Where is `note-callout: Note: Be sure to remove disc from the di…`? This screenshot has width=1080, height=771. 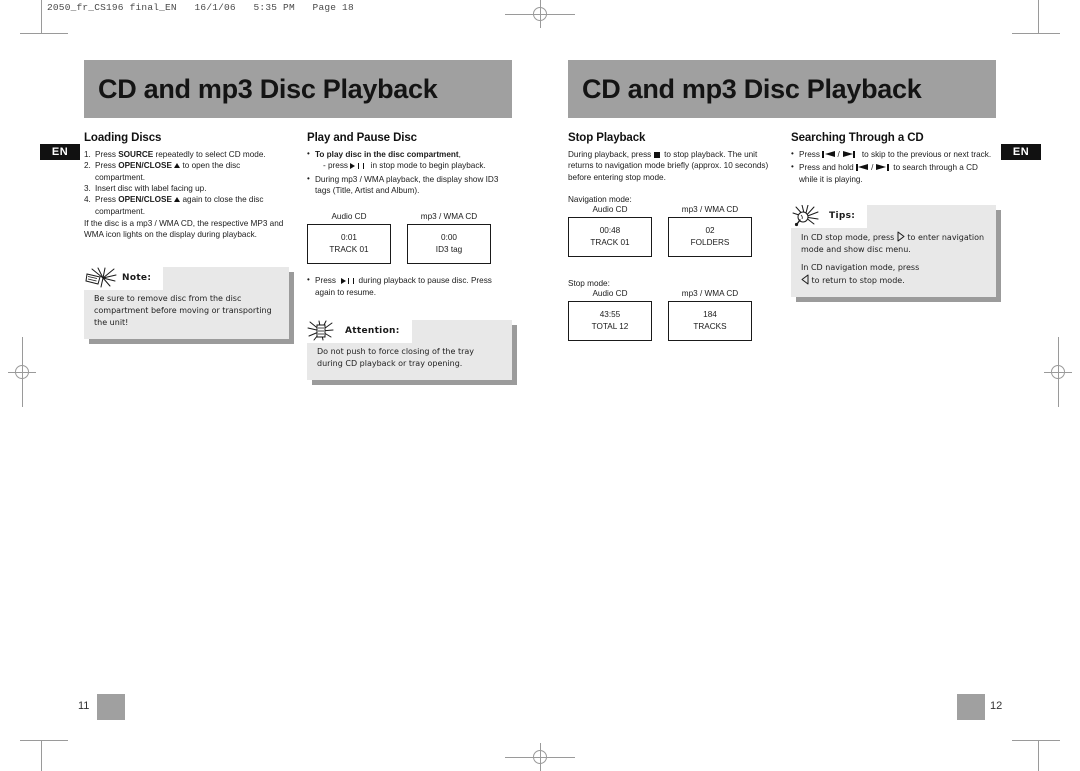 note-callout: Note: Be sure to remove disc from the di… is located at coordinates (189, 304).